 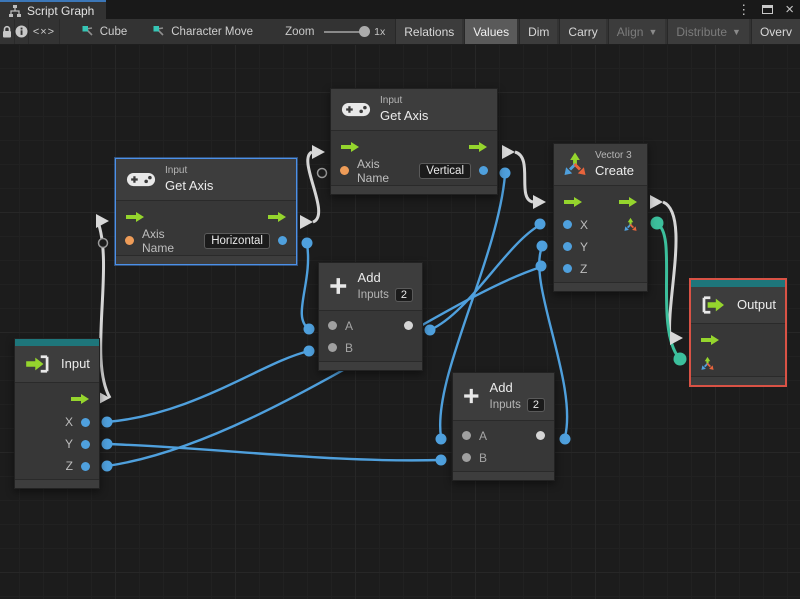 What do you see at coordinates (524, 177) in the screenshot?
I see `wire-flow-vertical-to-vector3` at bounding box center [524, 177].